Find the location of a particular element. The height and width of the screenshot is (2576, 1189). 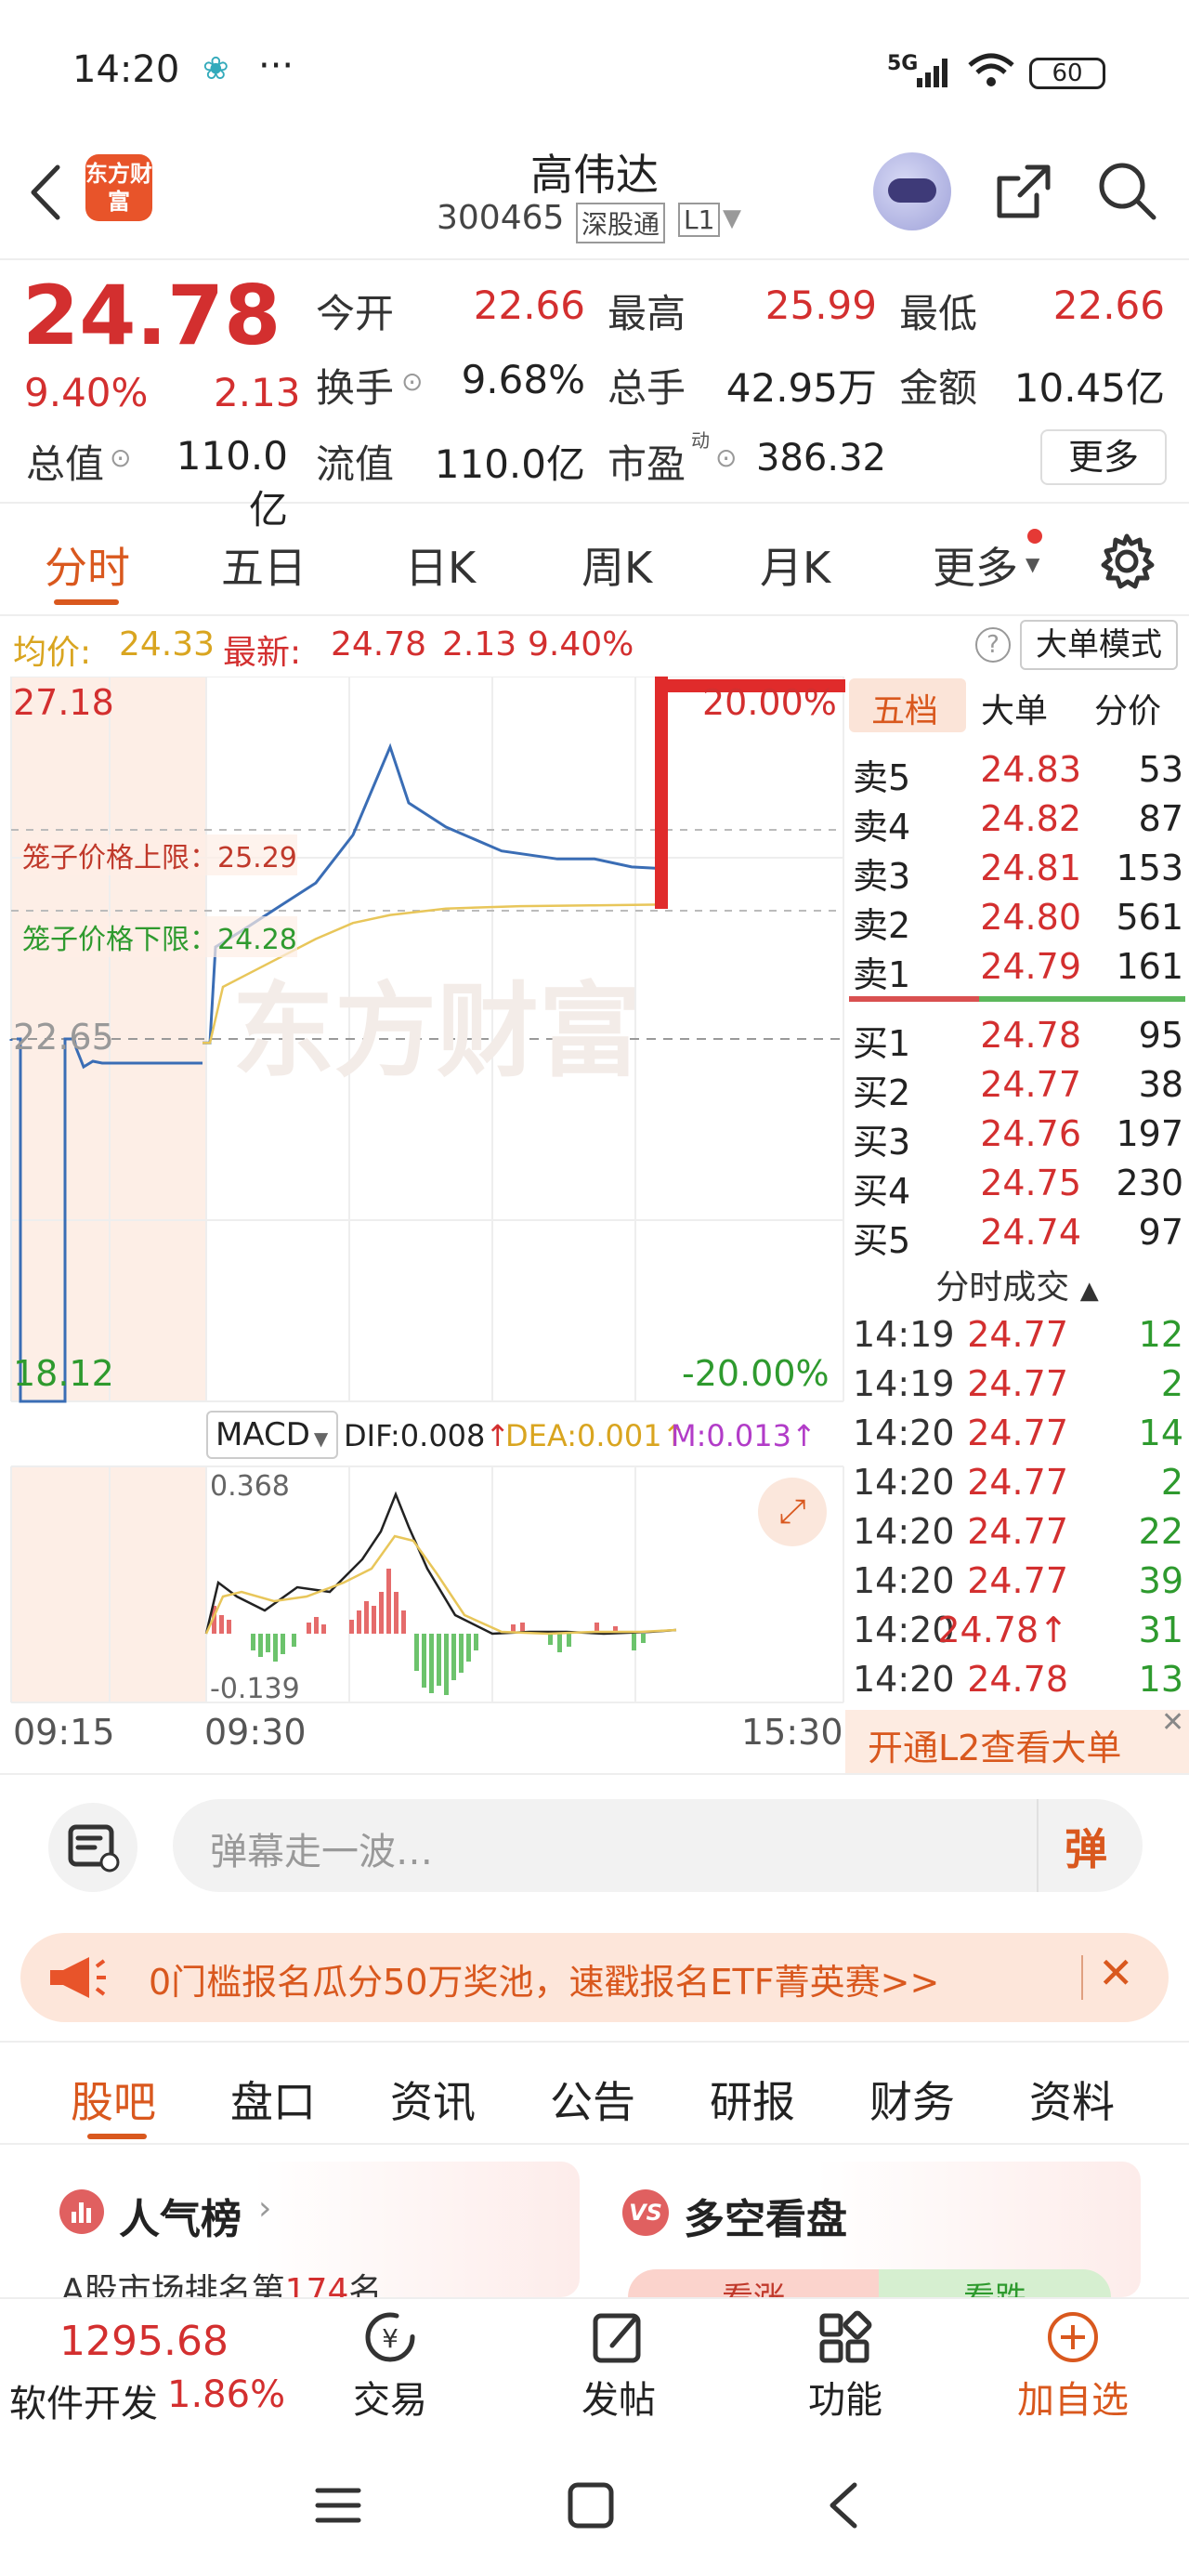

pct-axis-bottom: -20.00% is located at coordinates (756, 1373).